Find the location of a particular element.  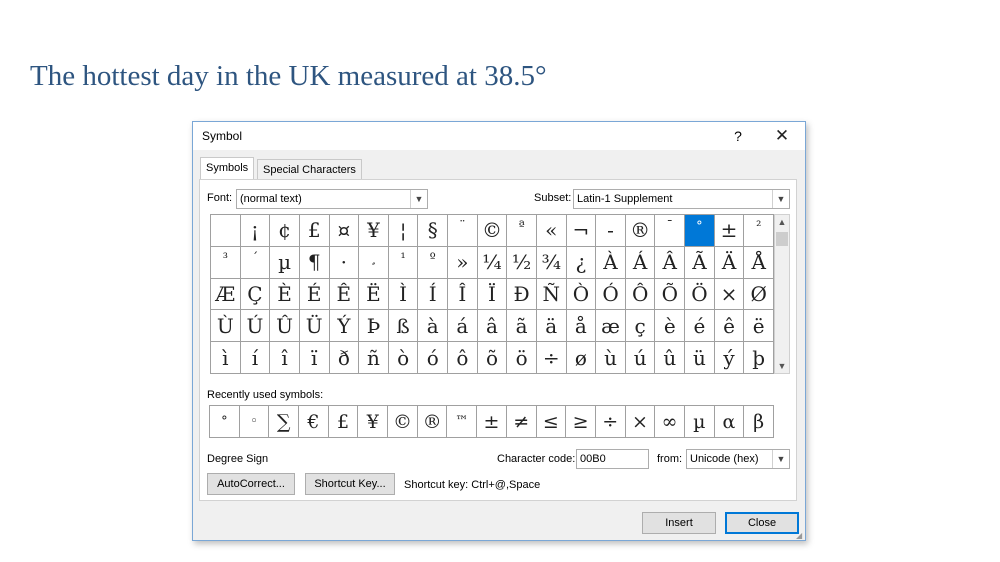

symbol-cell: ¼ is located at coordinates (492, 262).